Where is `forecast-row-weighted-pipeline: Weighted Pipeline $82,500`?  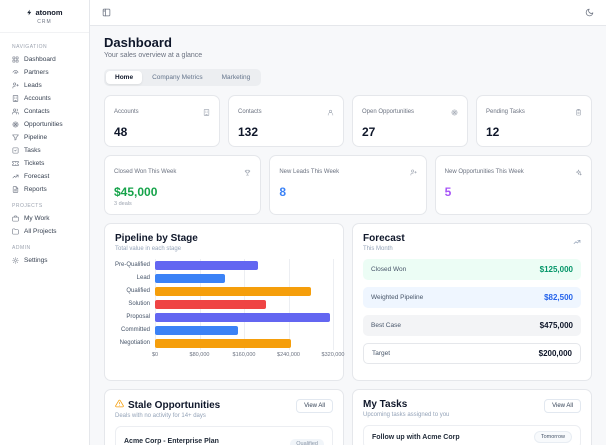
forecast-row-weighted-pipeline: Weighted Pipeline $82,500 is located at coordinates (472, 297).